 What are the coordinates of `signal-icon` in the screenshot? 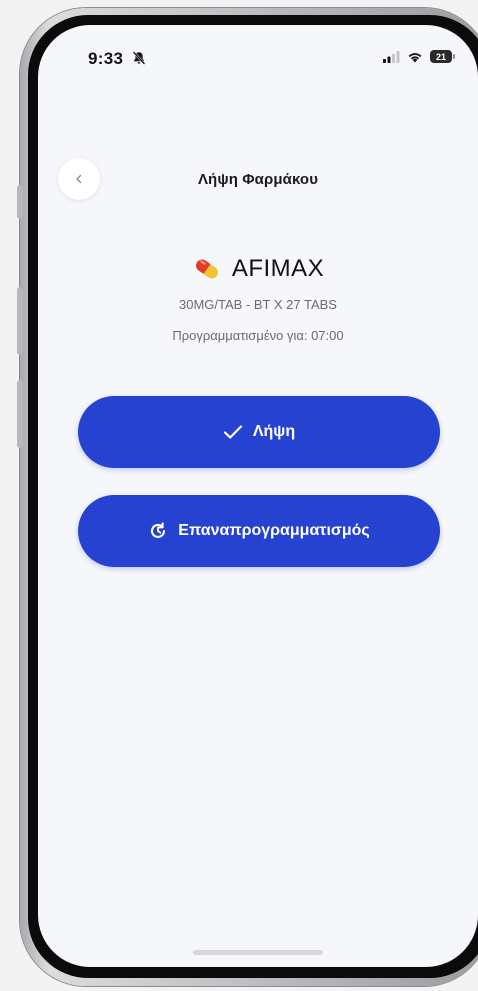 It's located at (391, 56).